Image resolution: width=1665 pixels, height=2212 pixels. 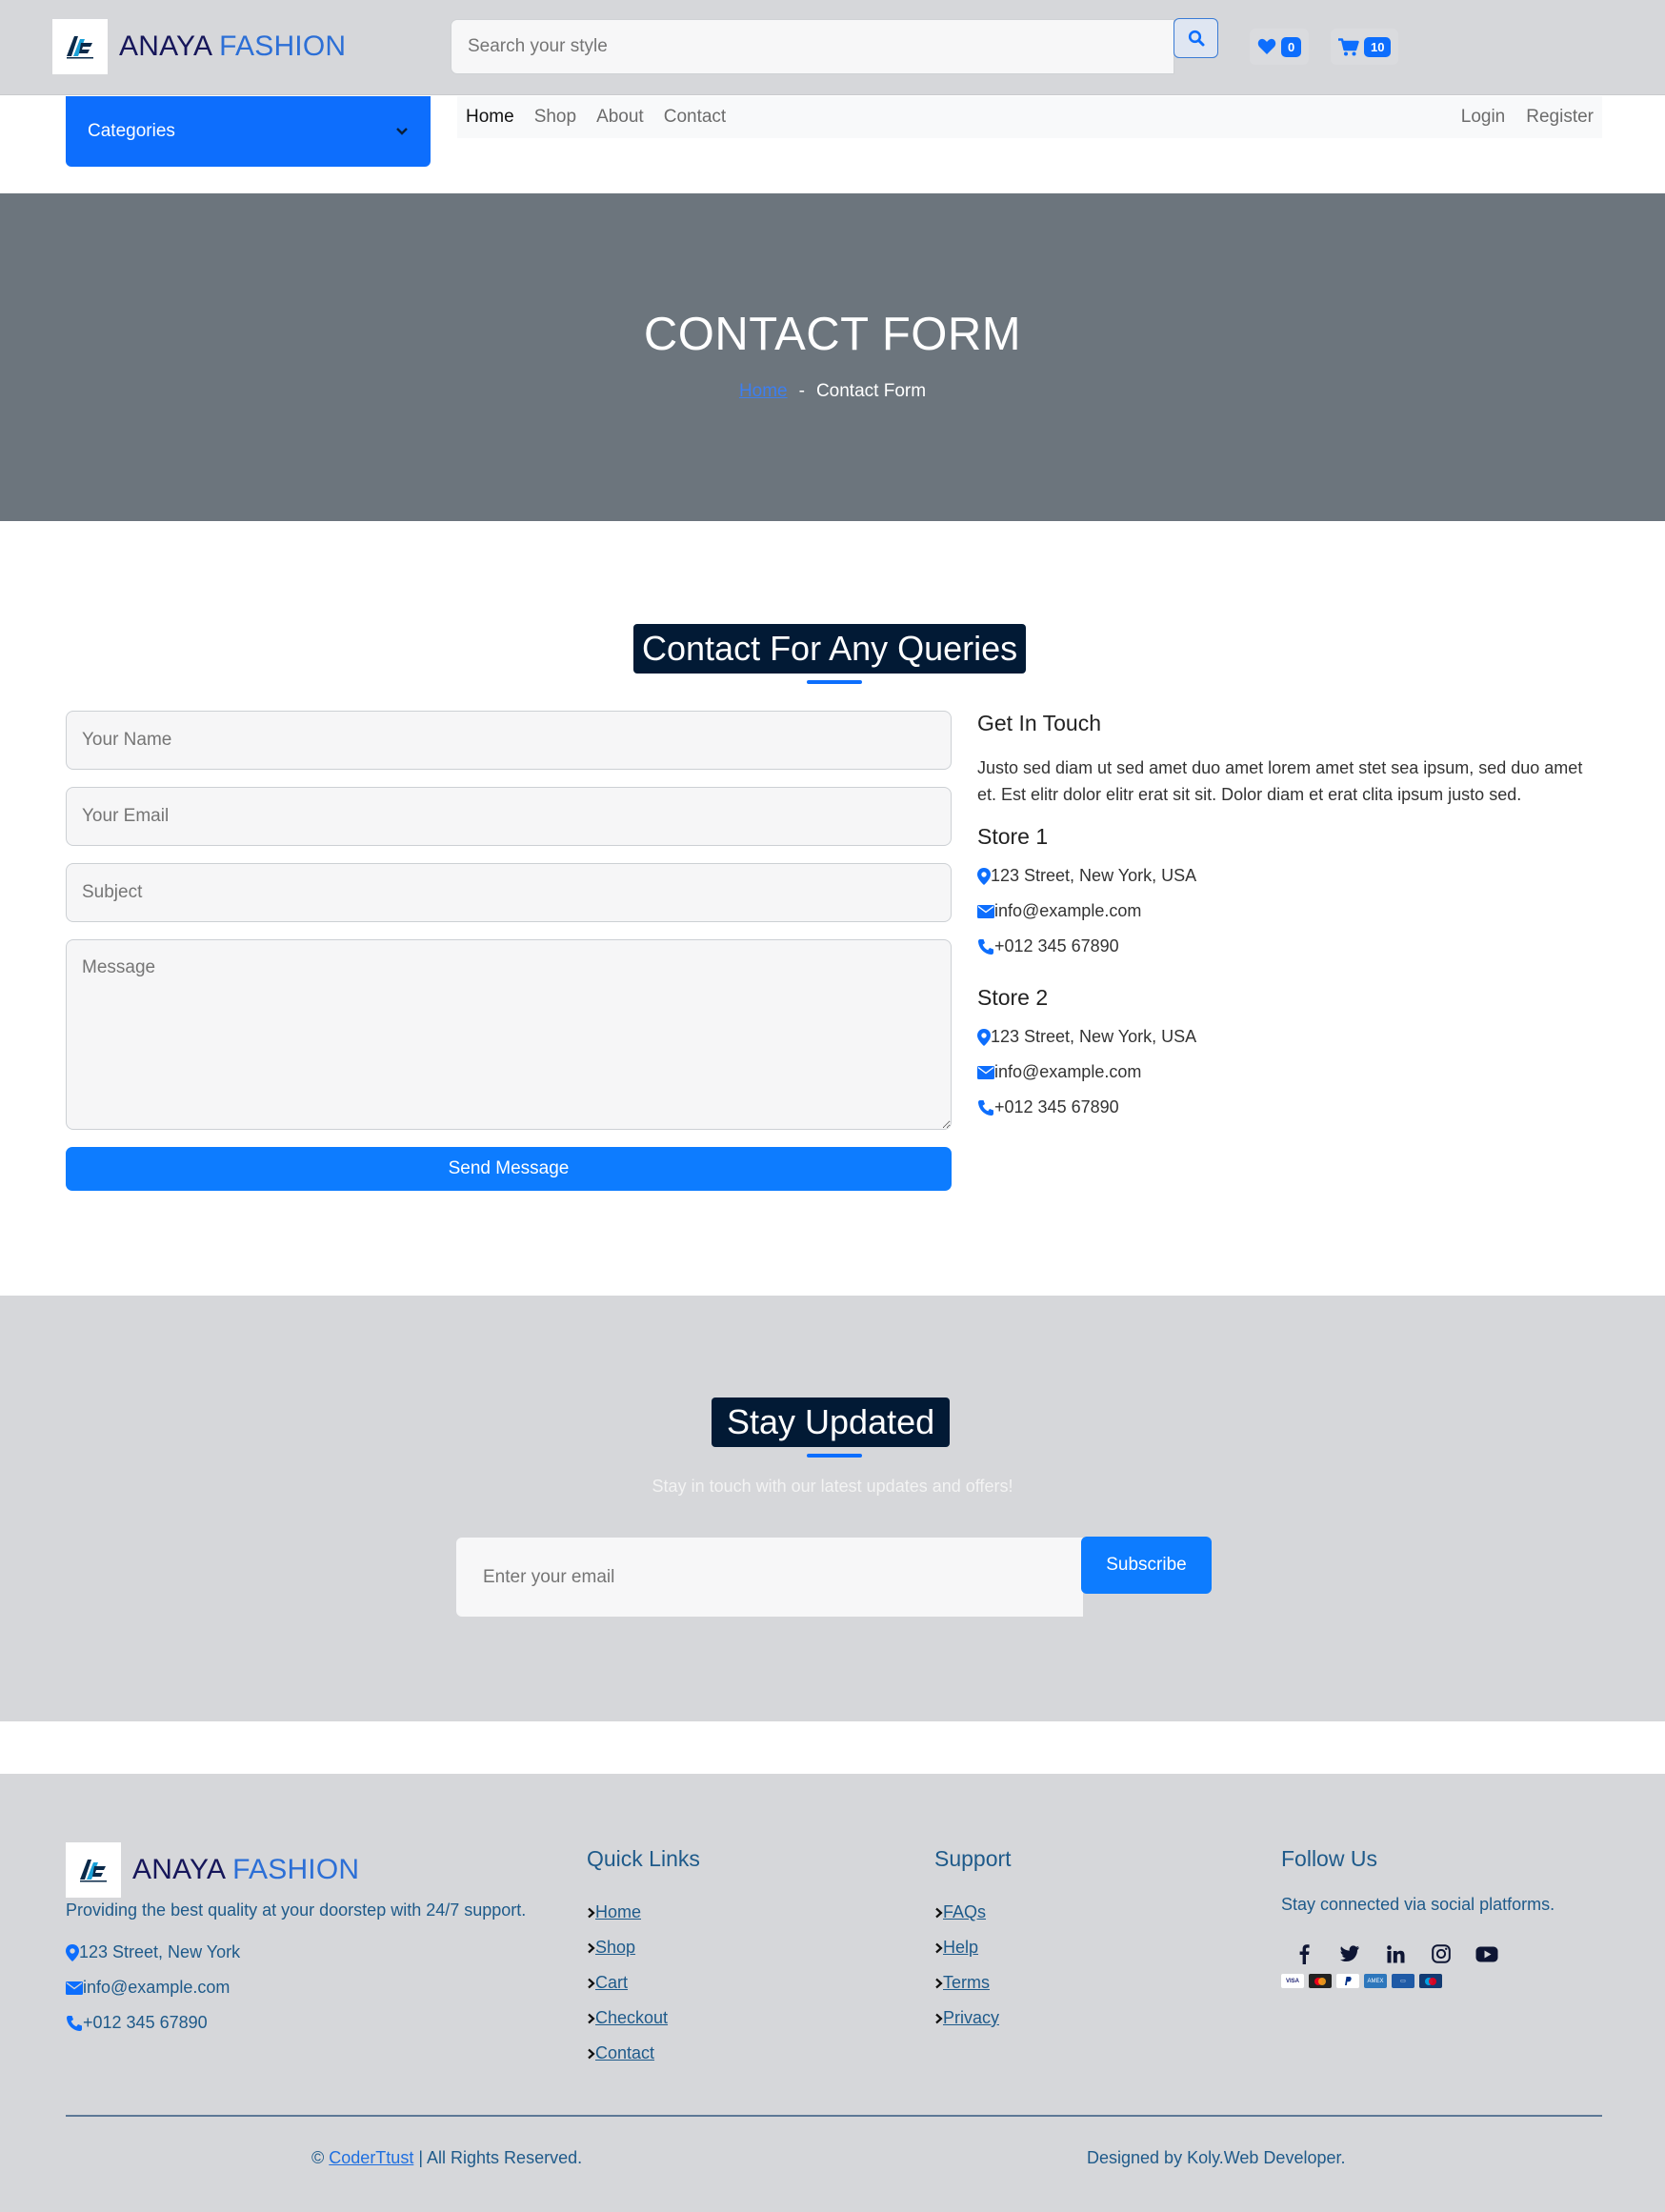 What do you see at coordinates (1320, 1981) in the screenshot?
I see `mastercard-icon` at bounding box center [1320, 1981].